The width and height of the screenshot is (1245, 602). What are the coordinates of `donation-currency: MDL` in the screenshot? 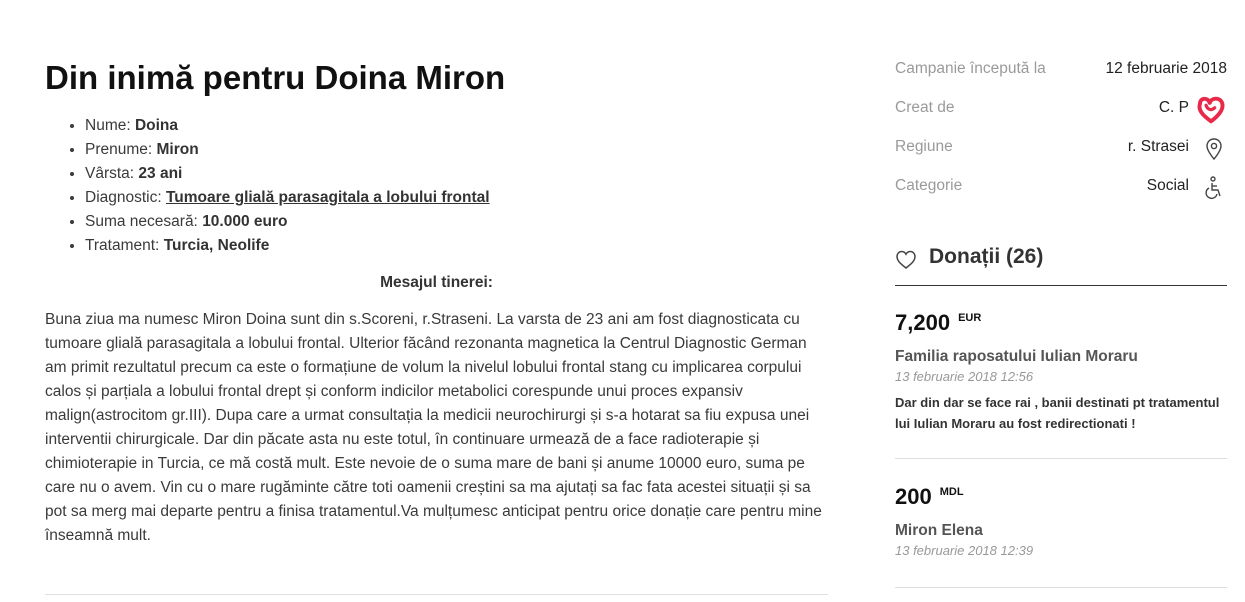 It's located at (951, 492).